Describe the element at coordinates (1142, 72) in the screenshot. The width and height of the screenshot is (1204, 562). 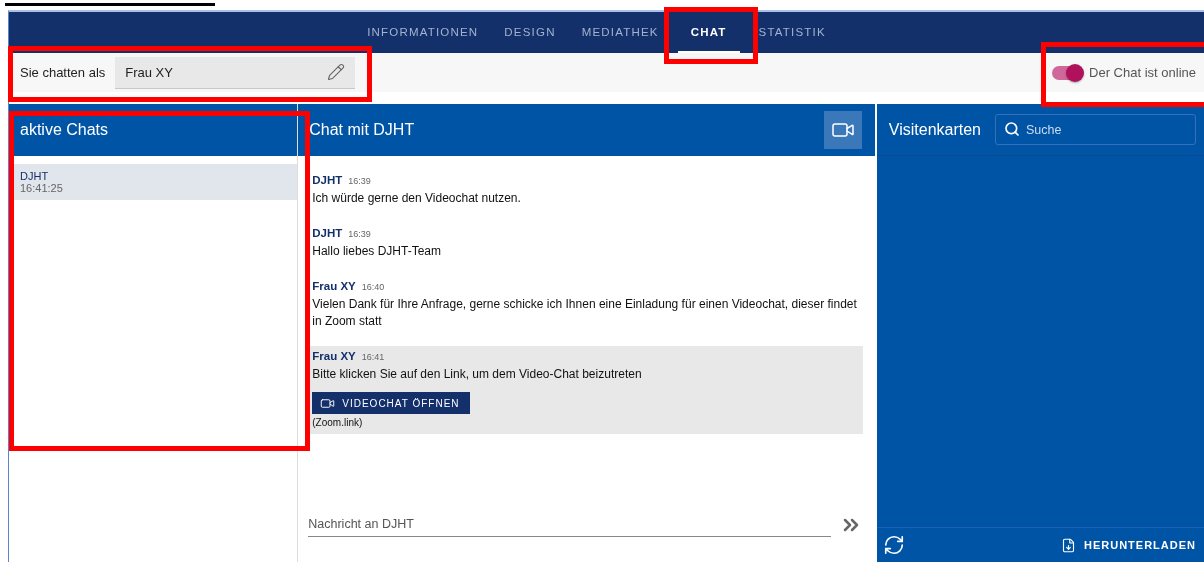
I see `switch-label: Der Chat ist online` at that location.